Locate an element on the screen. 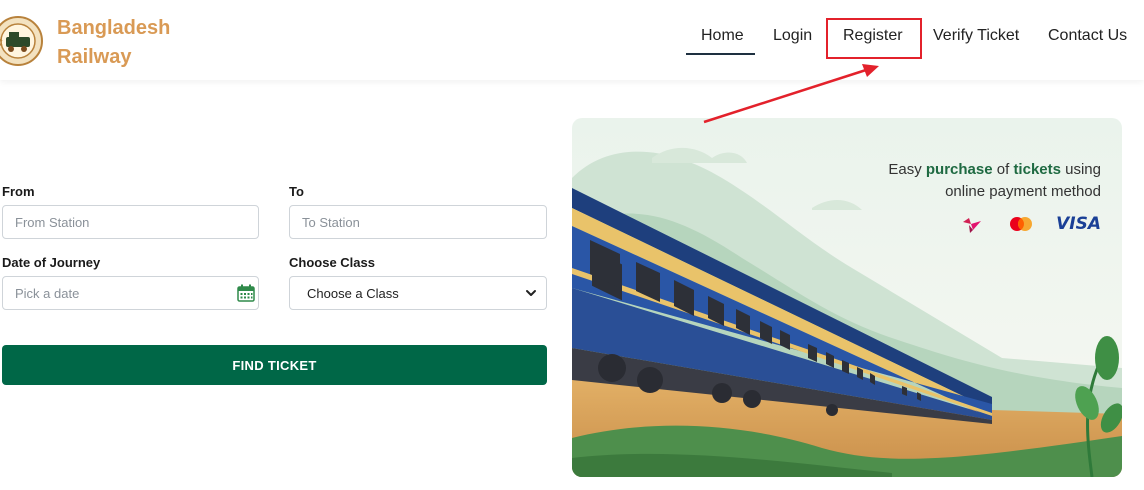  nav-login: Login is located at coordinates (792, 36).